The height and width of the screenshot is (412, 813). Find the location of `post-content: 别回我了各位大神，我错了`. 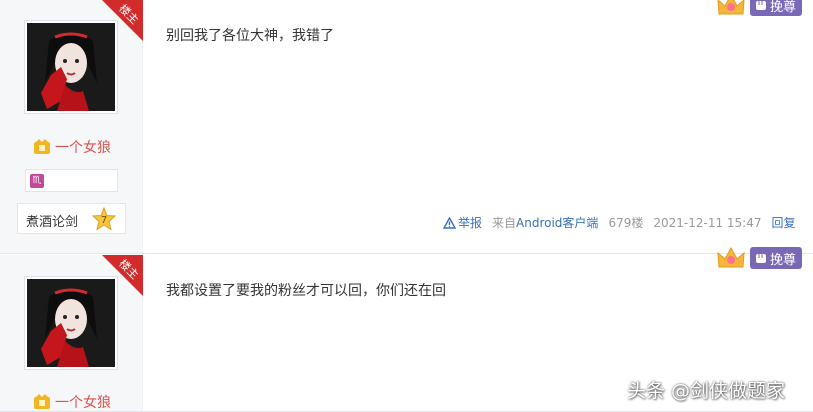

post-content: 别回我了各位大神，我错了 is located at coordinates (250, 36).